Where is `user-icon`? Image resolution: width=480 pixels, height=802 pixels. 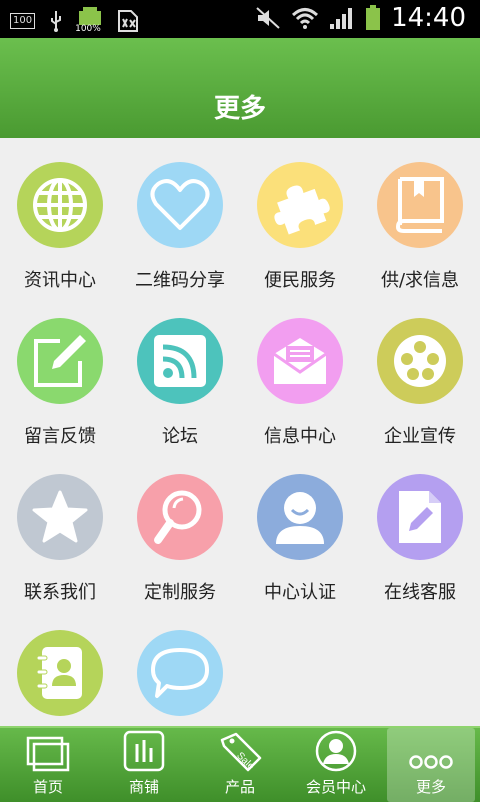 user-icon is located at coordinates (300, 518).